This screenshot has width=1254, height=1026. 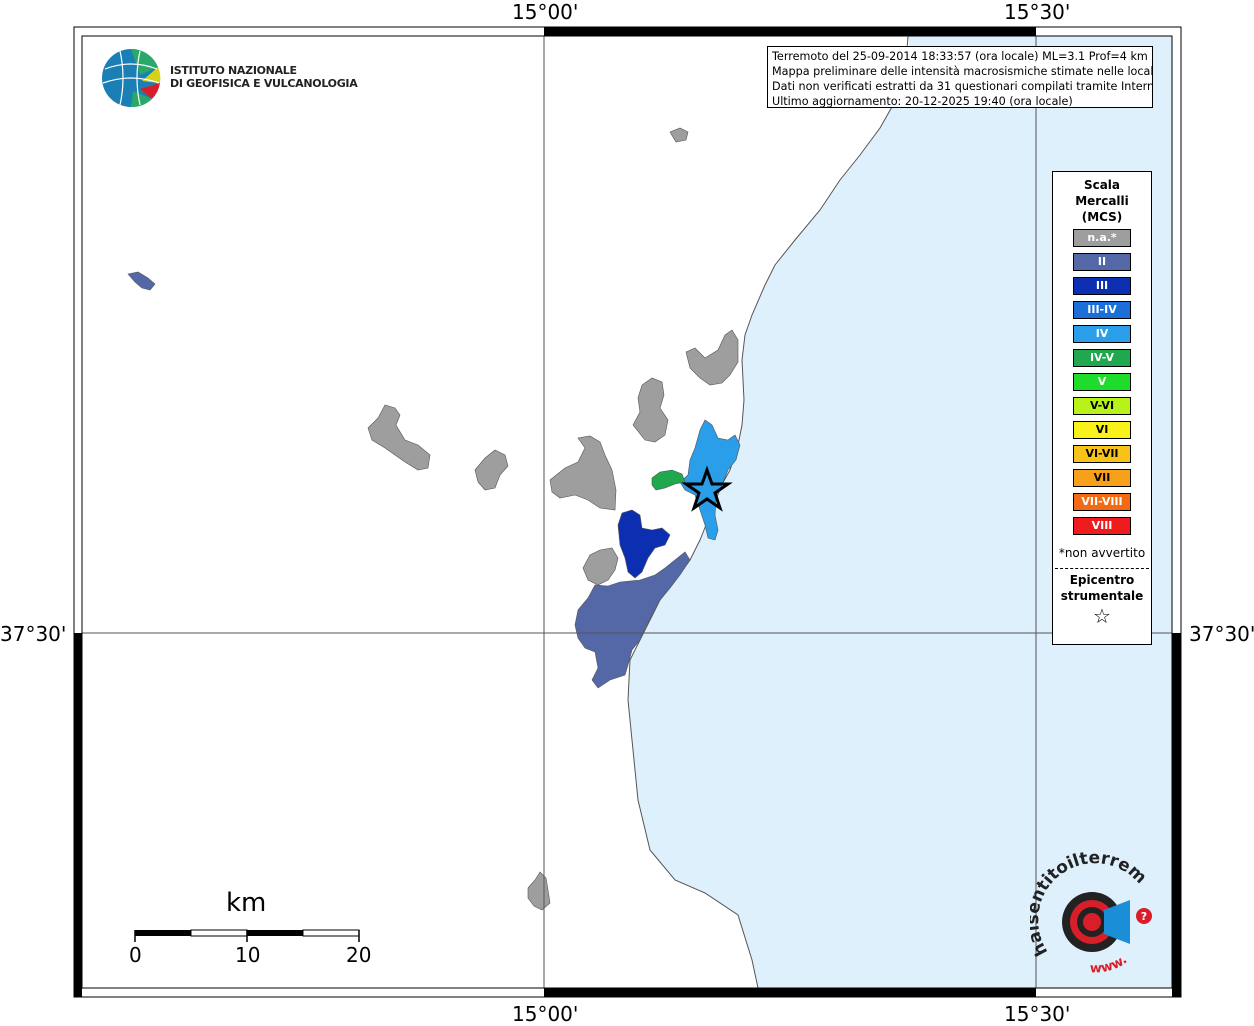 What do you see at coordinates (1102, 238) in the screenshot?
I see `legend-item-n-a: n.a.*` at bounding box center [1102, 238].